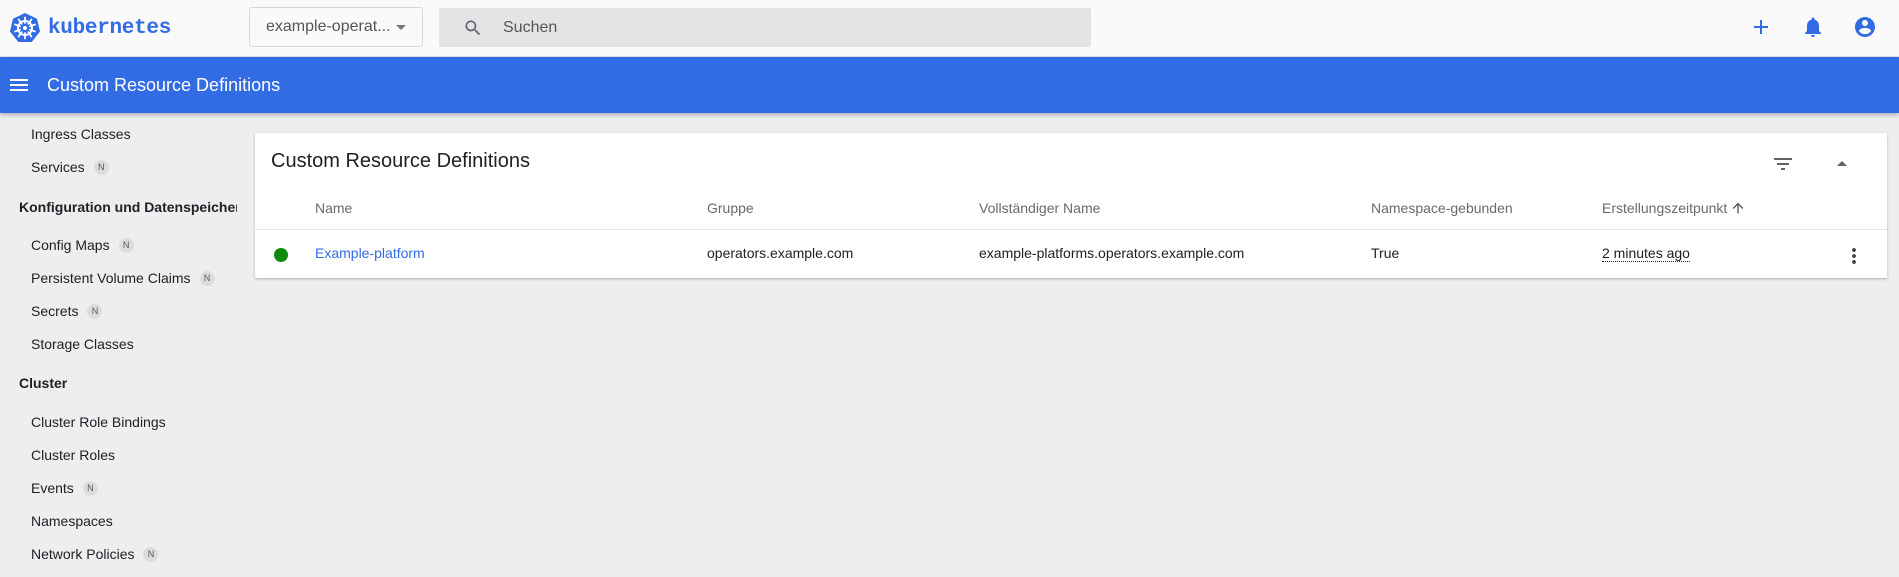 This screenshot has width=1899, height=577. What do you see at coordinates (473, 27) in the screenshot?
I see `search-icon` at bounding box center [473, 27].